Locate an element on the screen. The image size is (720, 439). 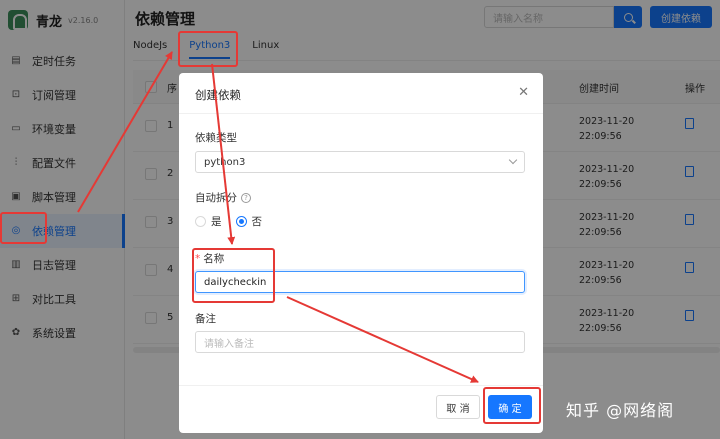
arrow-tab-to-name is located at coordinates (223, 154).